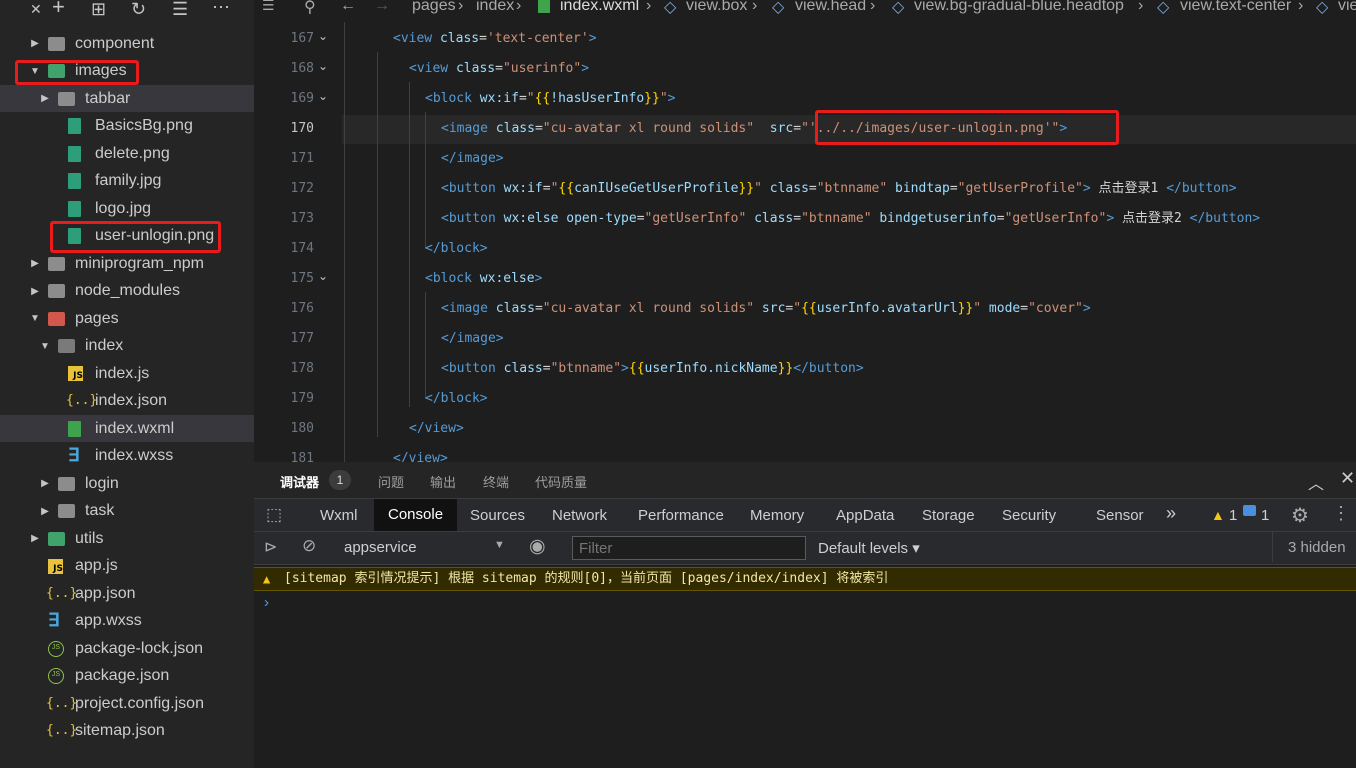  I want to click on tab-sources: Sources, so click(497, 515).